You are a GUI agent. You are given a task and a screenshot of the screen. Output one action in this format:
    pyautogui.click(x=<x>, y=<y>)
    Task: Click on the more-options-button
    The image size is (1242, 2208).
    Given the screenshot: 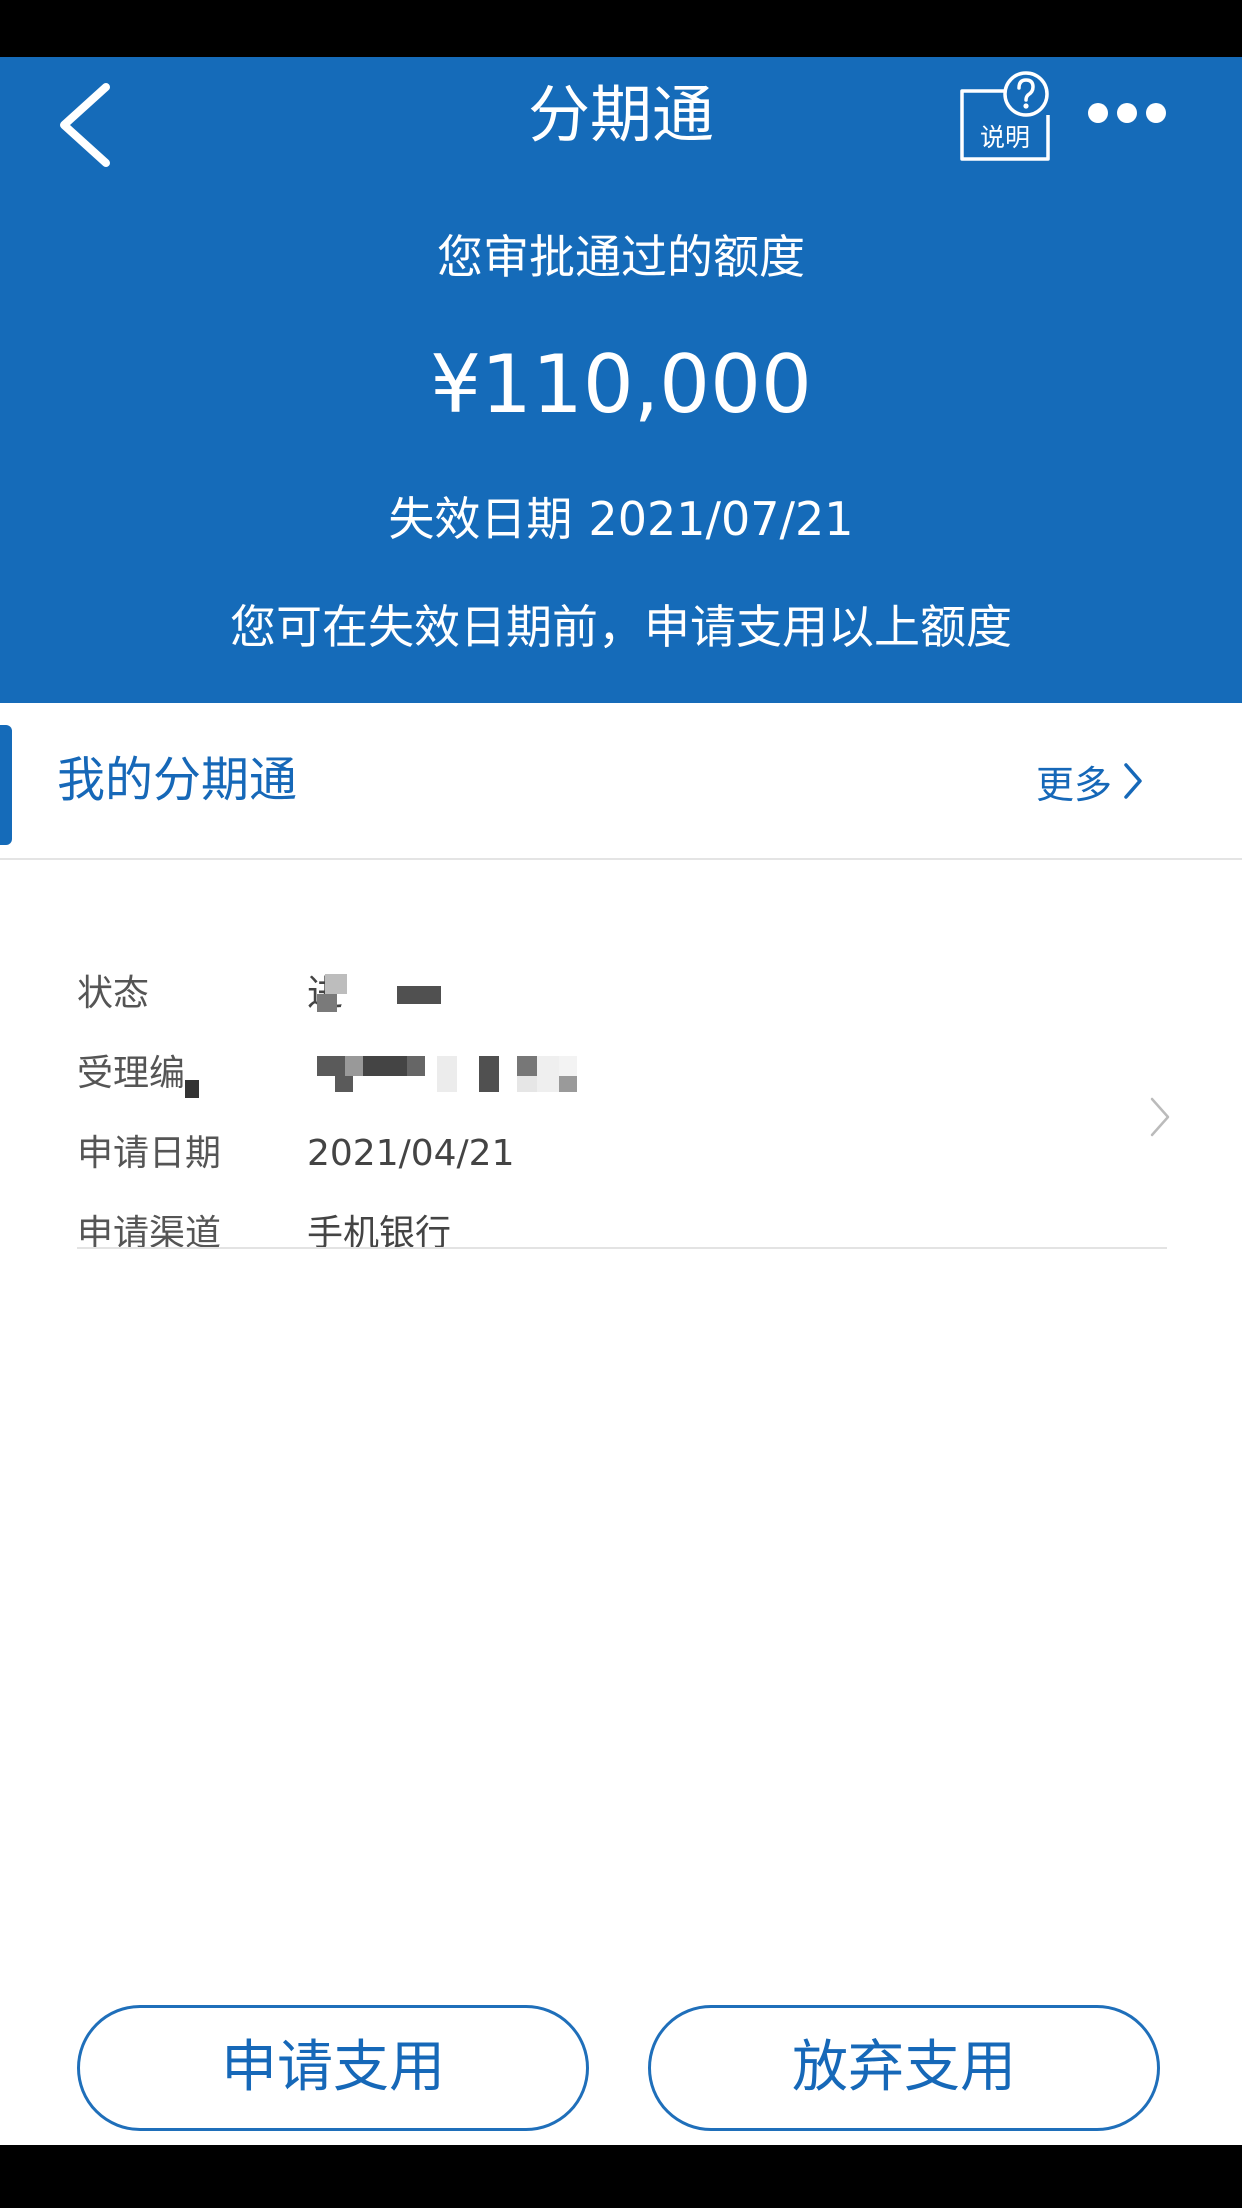 What is the action you would take?
    pyautogui.click(x=1127, y=113)
    